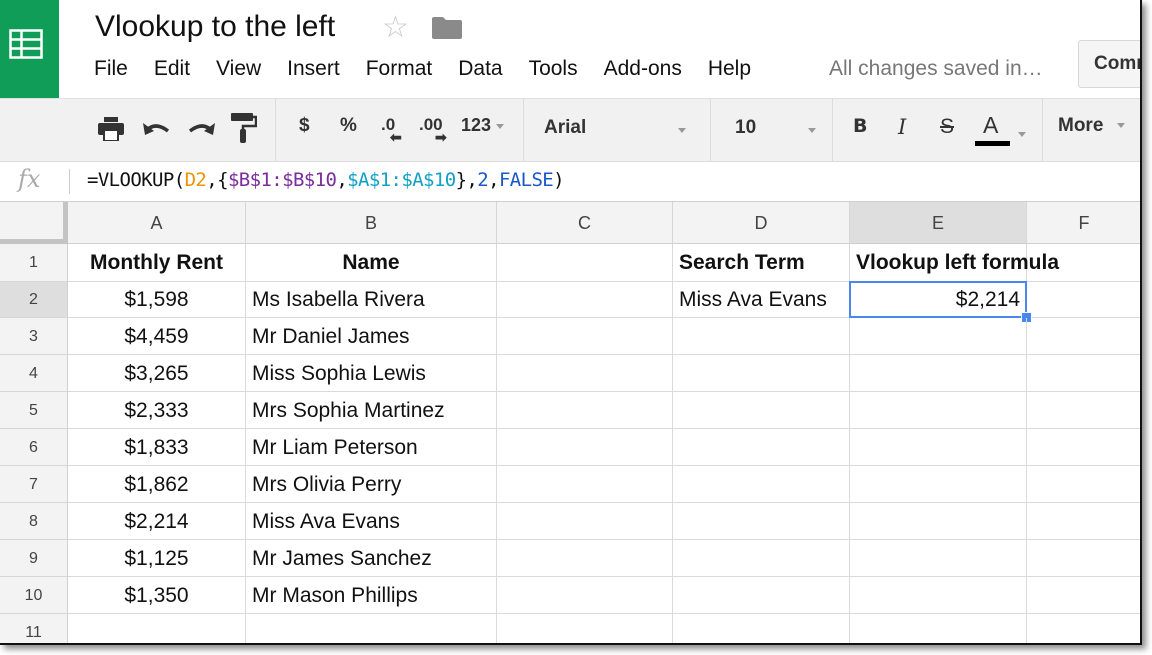 The width and height of the screenshot is (1152, 655). I want to click on cell-d2: Miss Ava Evans, so click(761, 300).